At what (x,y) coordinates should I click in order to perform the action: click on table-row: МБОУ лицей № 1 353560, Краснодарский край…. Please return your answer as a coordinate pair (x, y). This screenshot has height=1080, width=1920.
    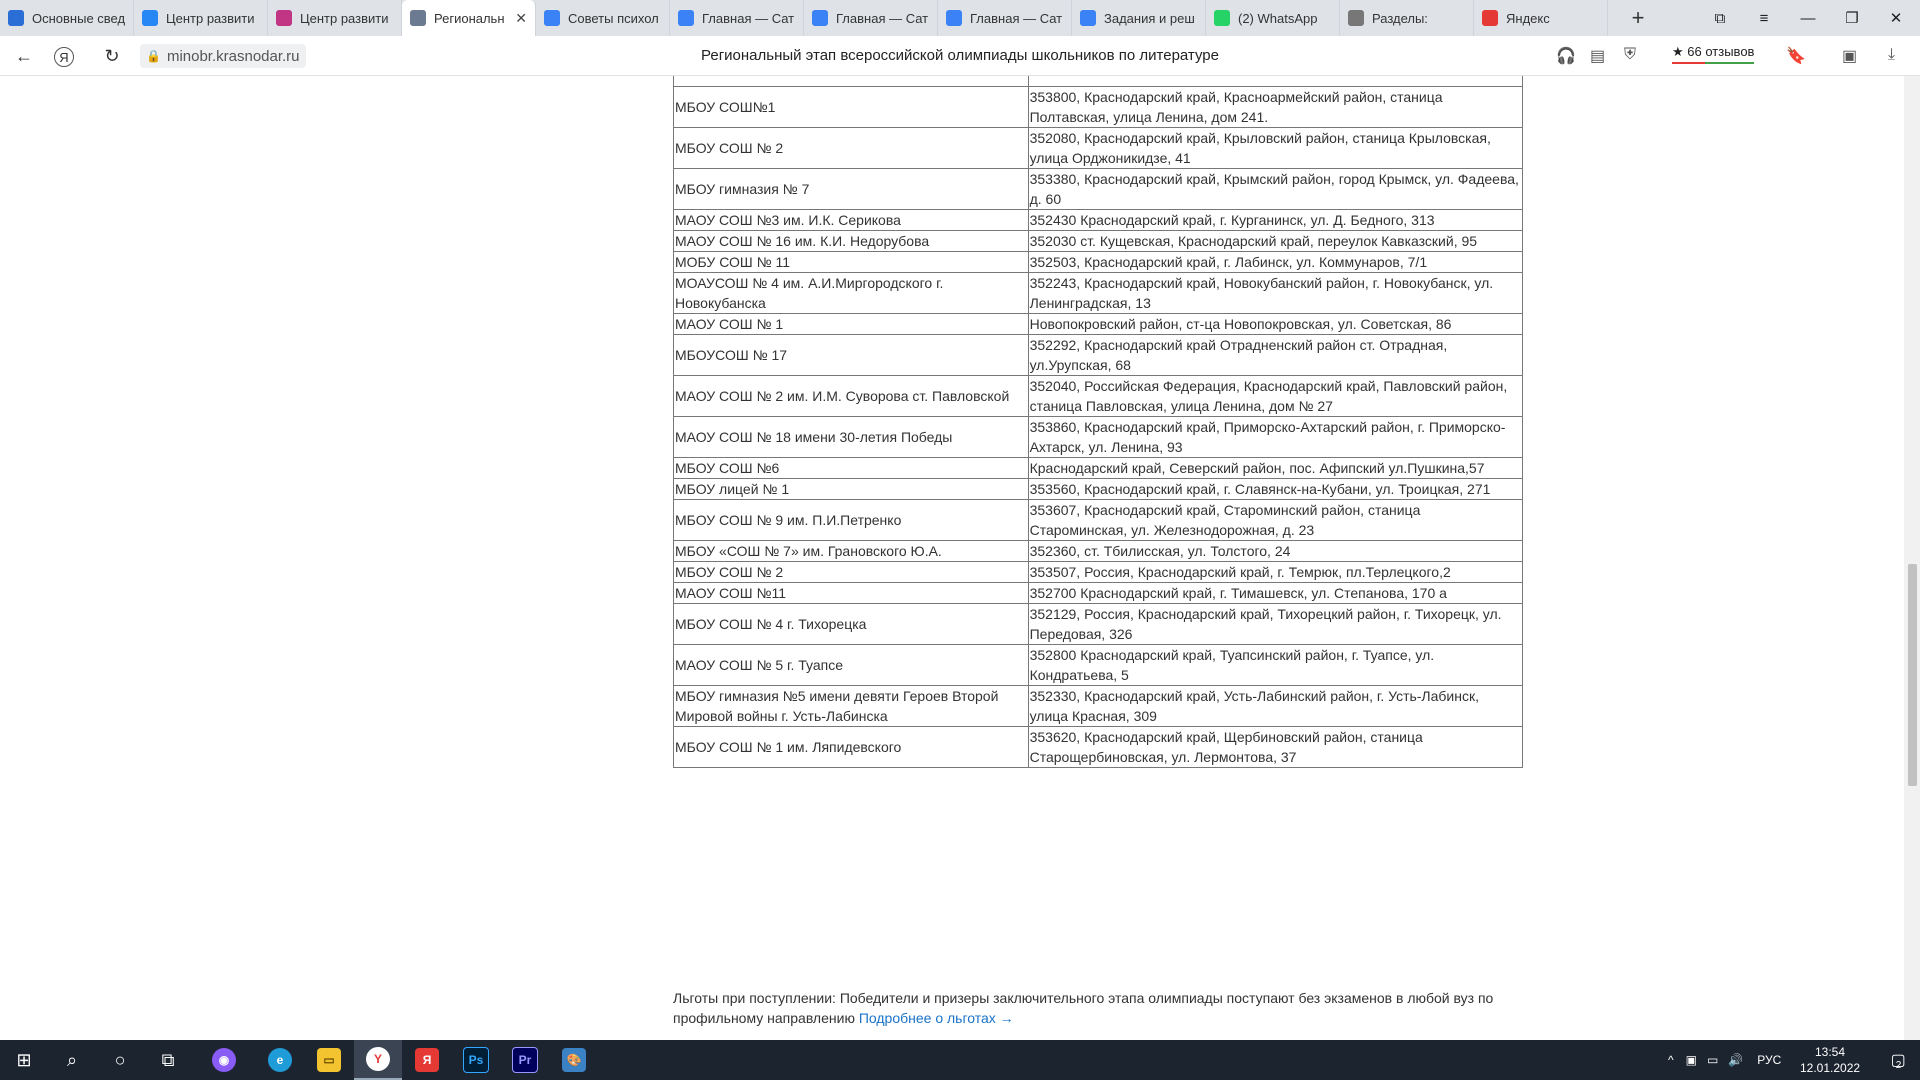
    Looking at the image, I should click on (1098, 489).